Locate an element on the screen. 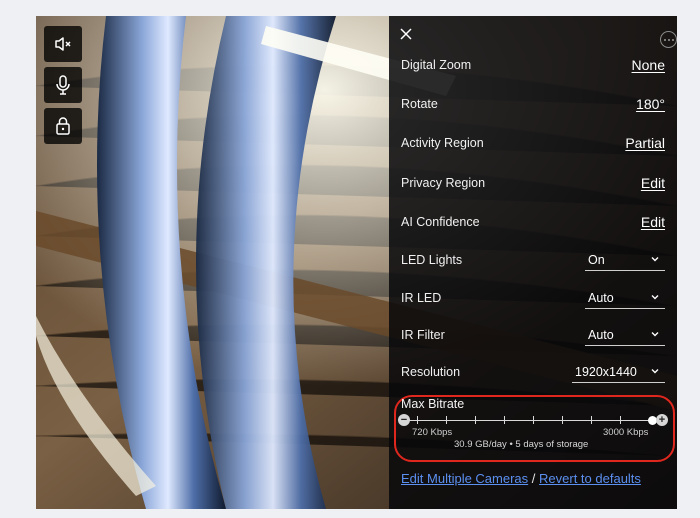 The height and width of the screenshot is (518, 700). microphone-icon is located at coordinates (63, 85).